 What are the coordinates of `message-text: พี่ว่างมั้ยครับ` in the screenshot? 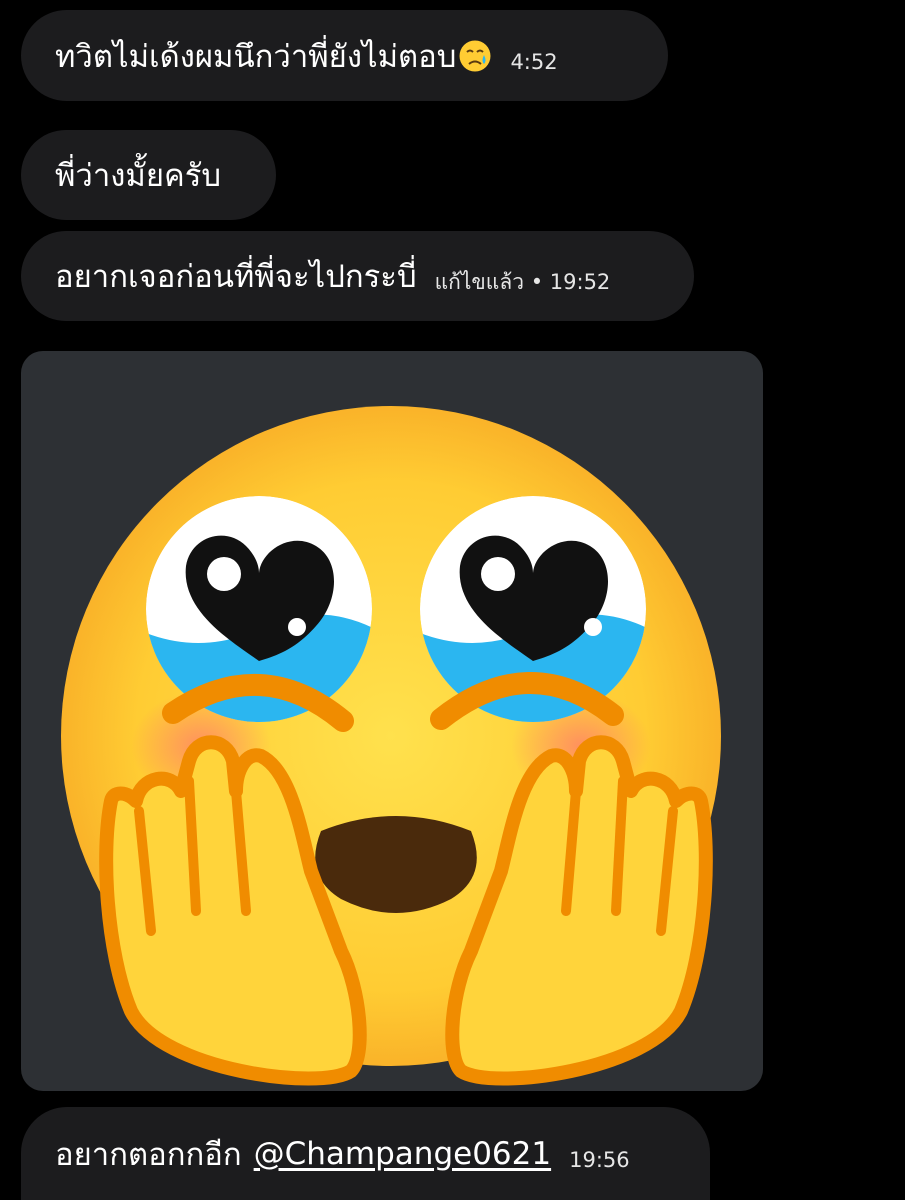 It's located at (138, 176).